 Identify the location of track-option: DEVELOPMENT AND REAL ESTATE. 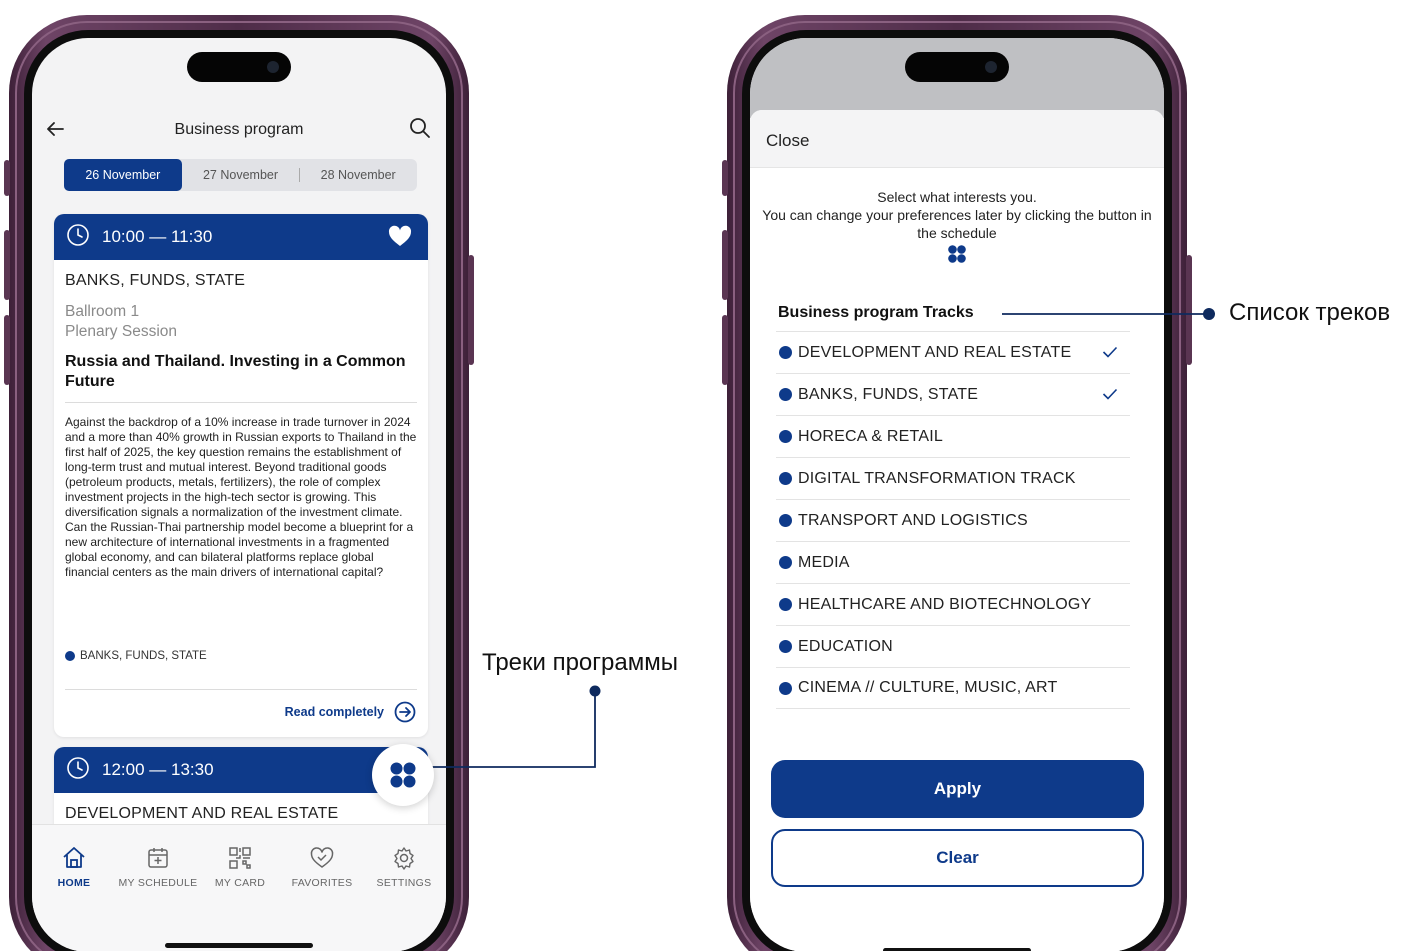
(953, 352).